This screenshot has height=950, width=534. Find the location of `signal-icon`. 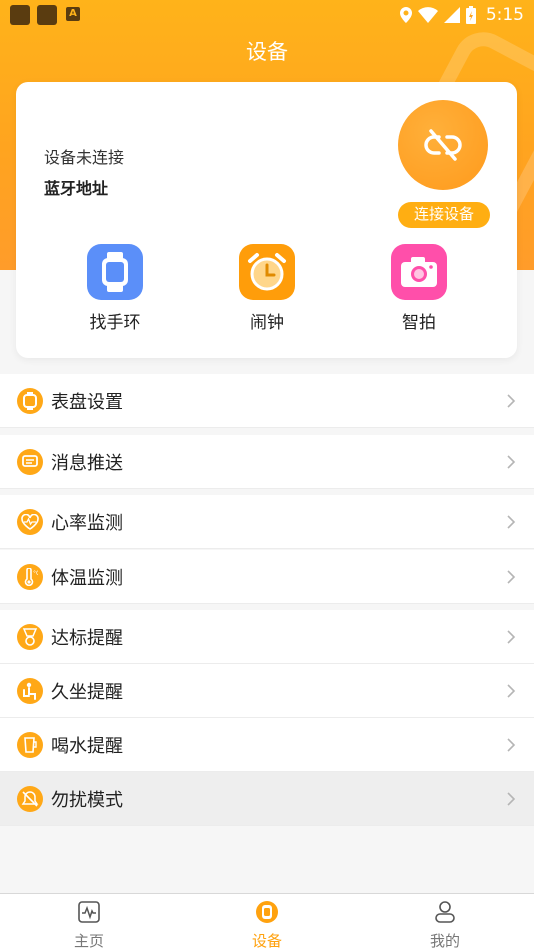

signal-icon is located at coordinates (451, 15).